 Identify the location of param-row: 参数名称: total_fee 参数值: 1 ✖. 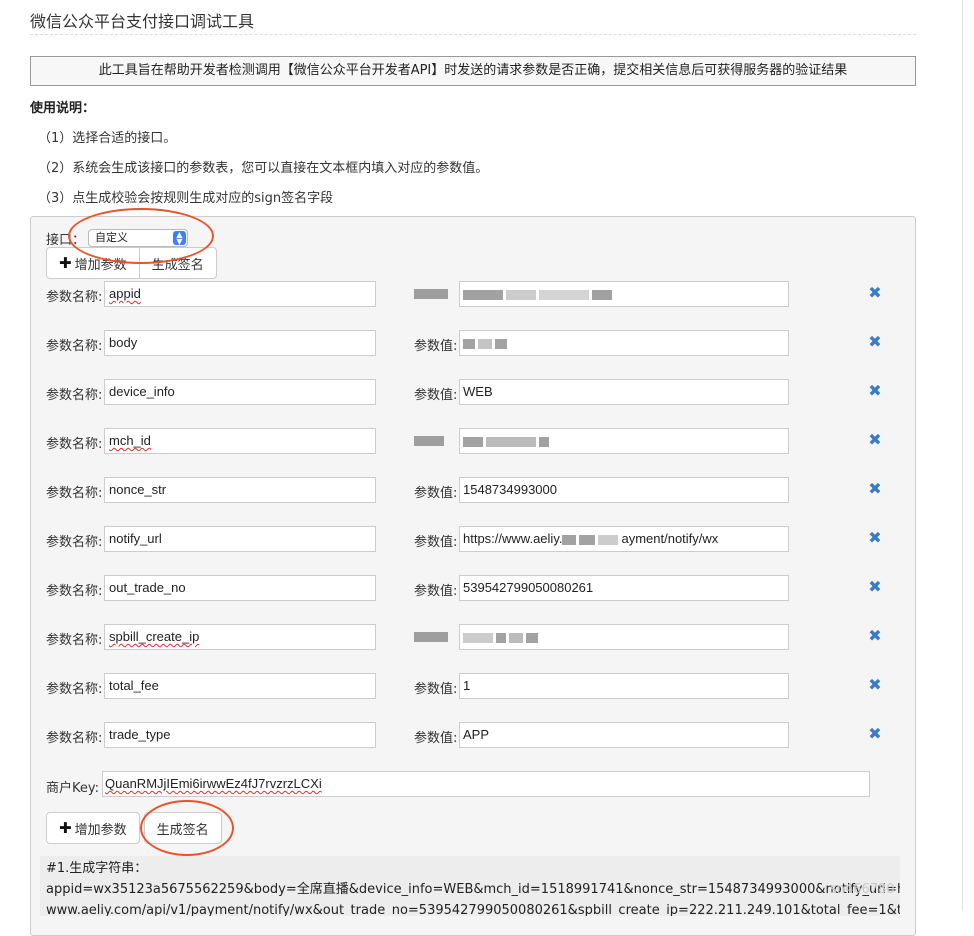
(487, 686).